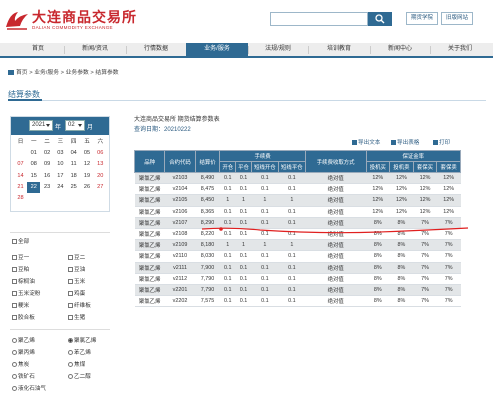  I want to click on month-select: 02, so click(75, 125).